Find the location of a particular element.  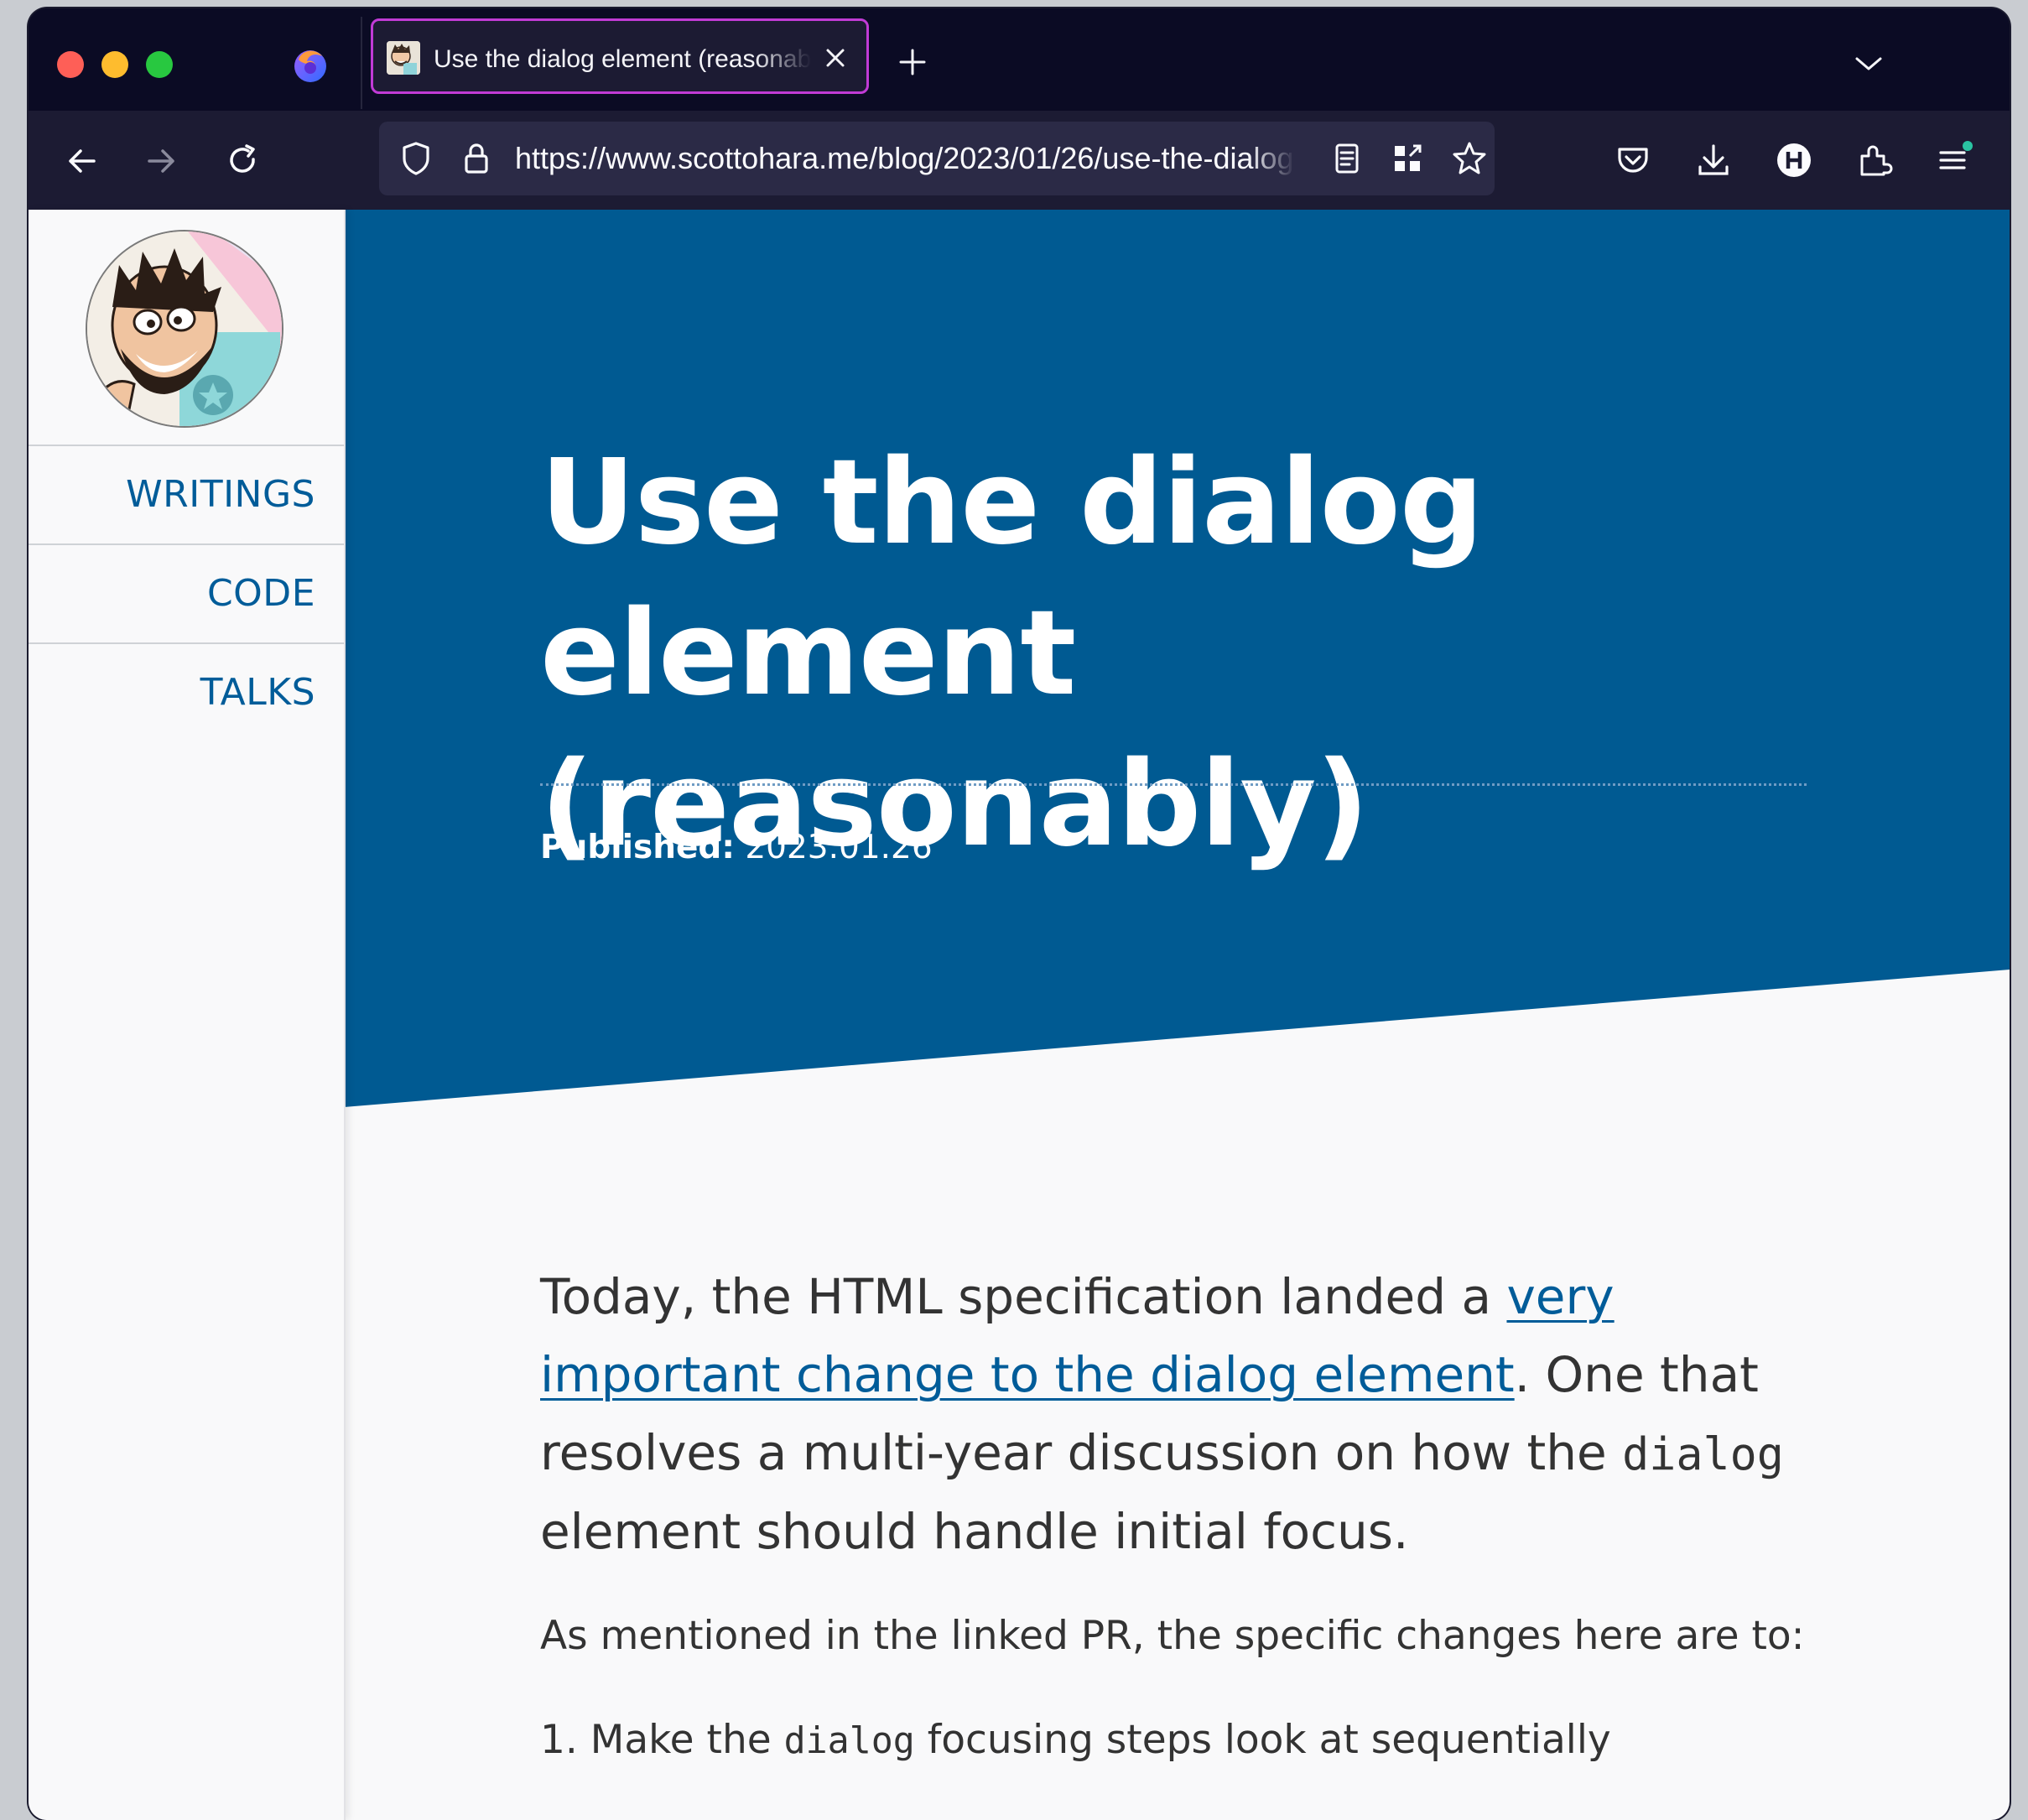

pocket-icon is located at coordinates (1633, 160).